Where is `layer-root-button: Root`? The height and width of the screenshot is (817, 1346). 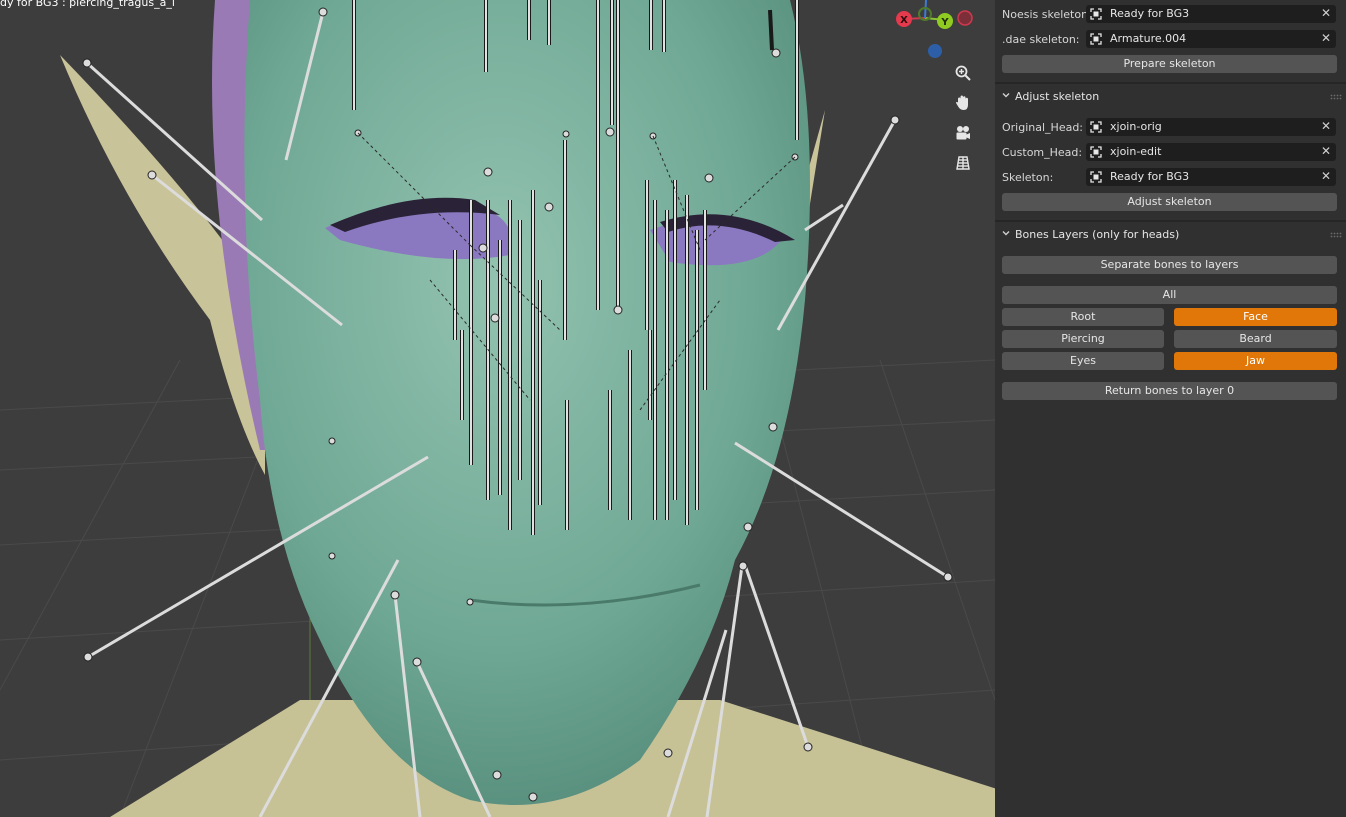 layer-root-button: Root is located at coordinates (1083, 317).